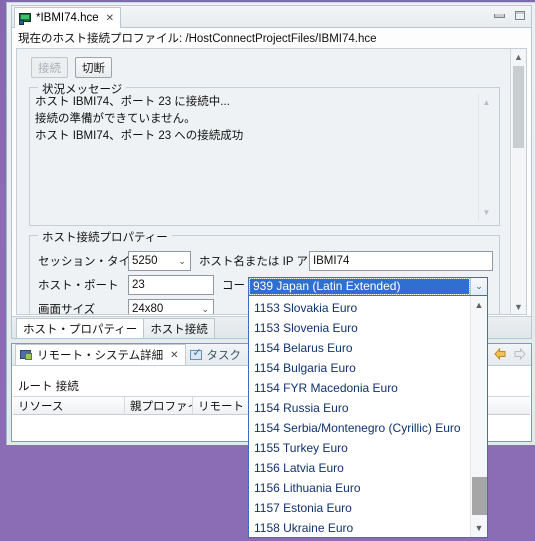 The image size is (535, 541). Describe the element at coordinates (270, 262) in the screenshot. I see `host-name-label: ホスト名または IP アドレス` at that location.